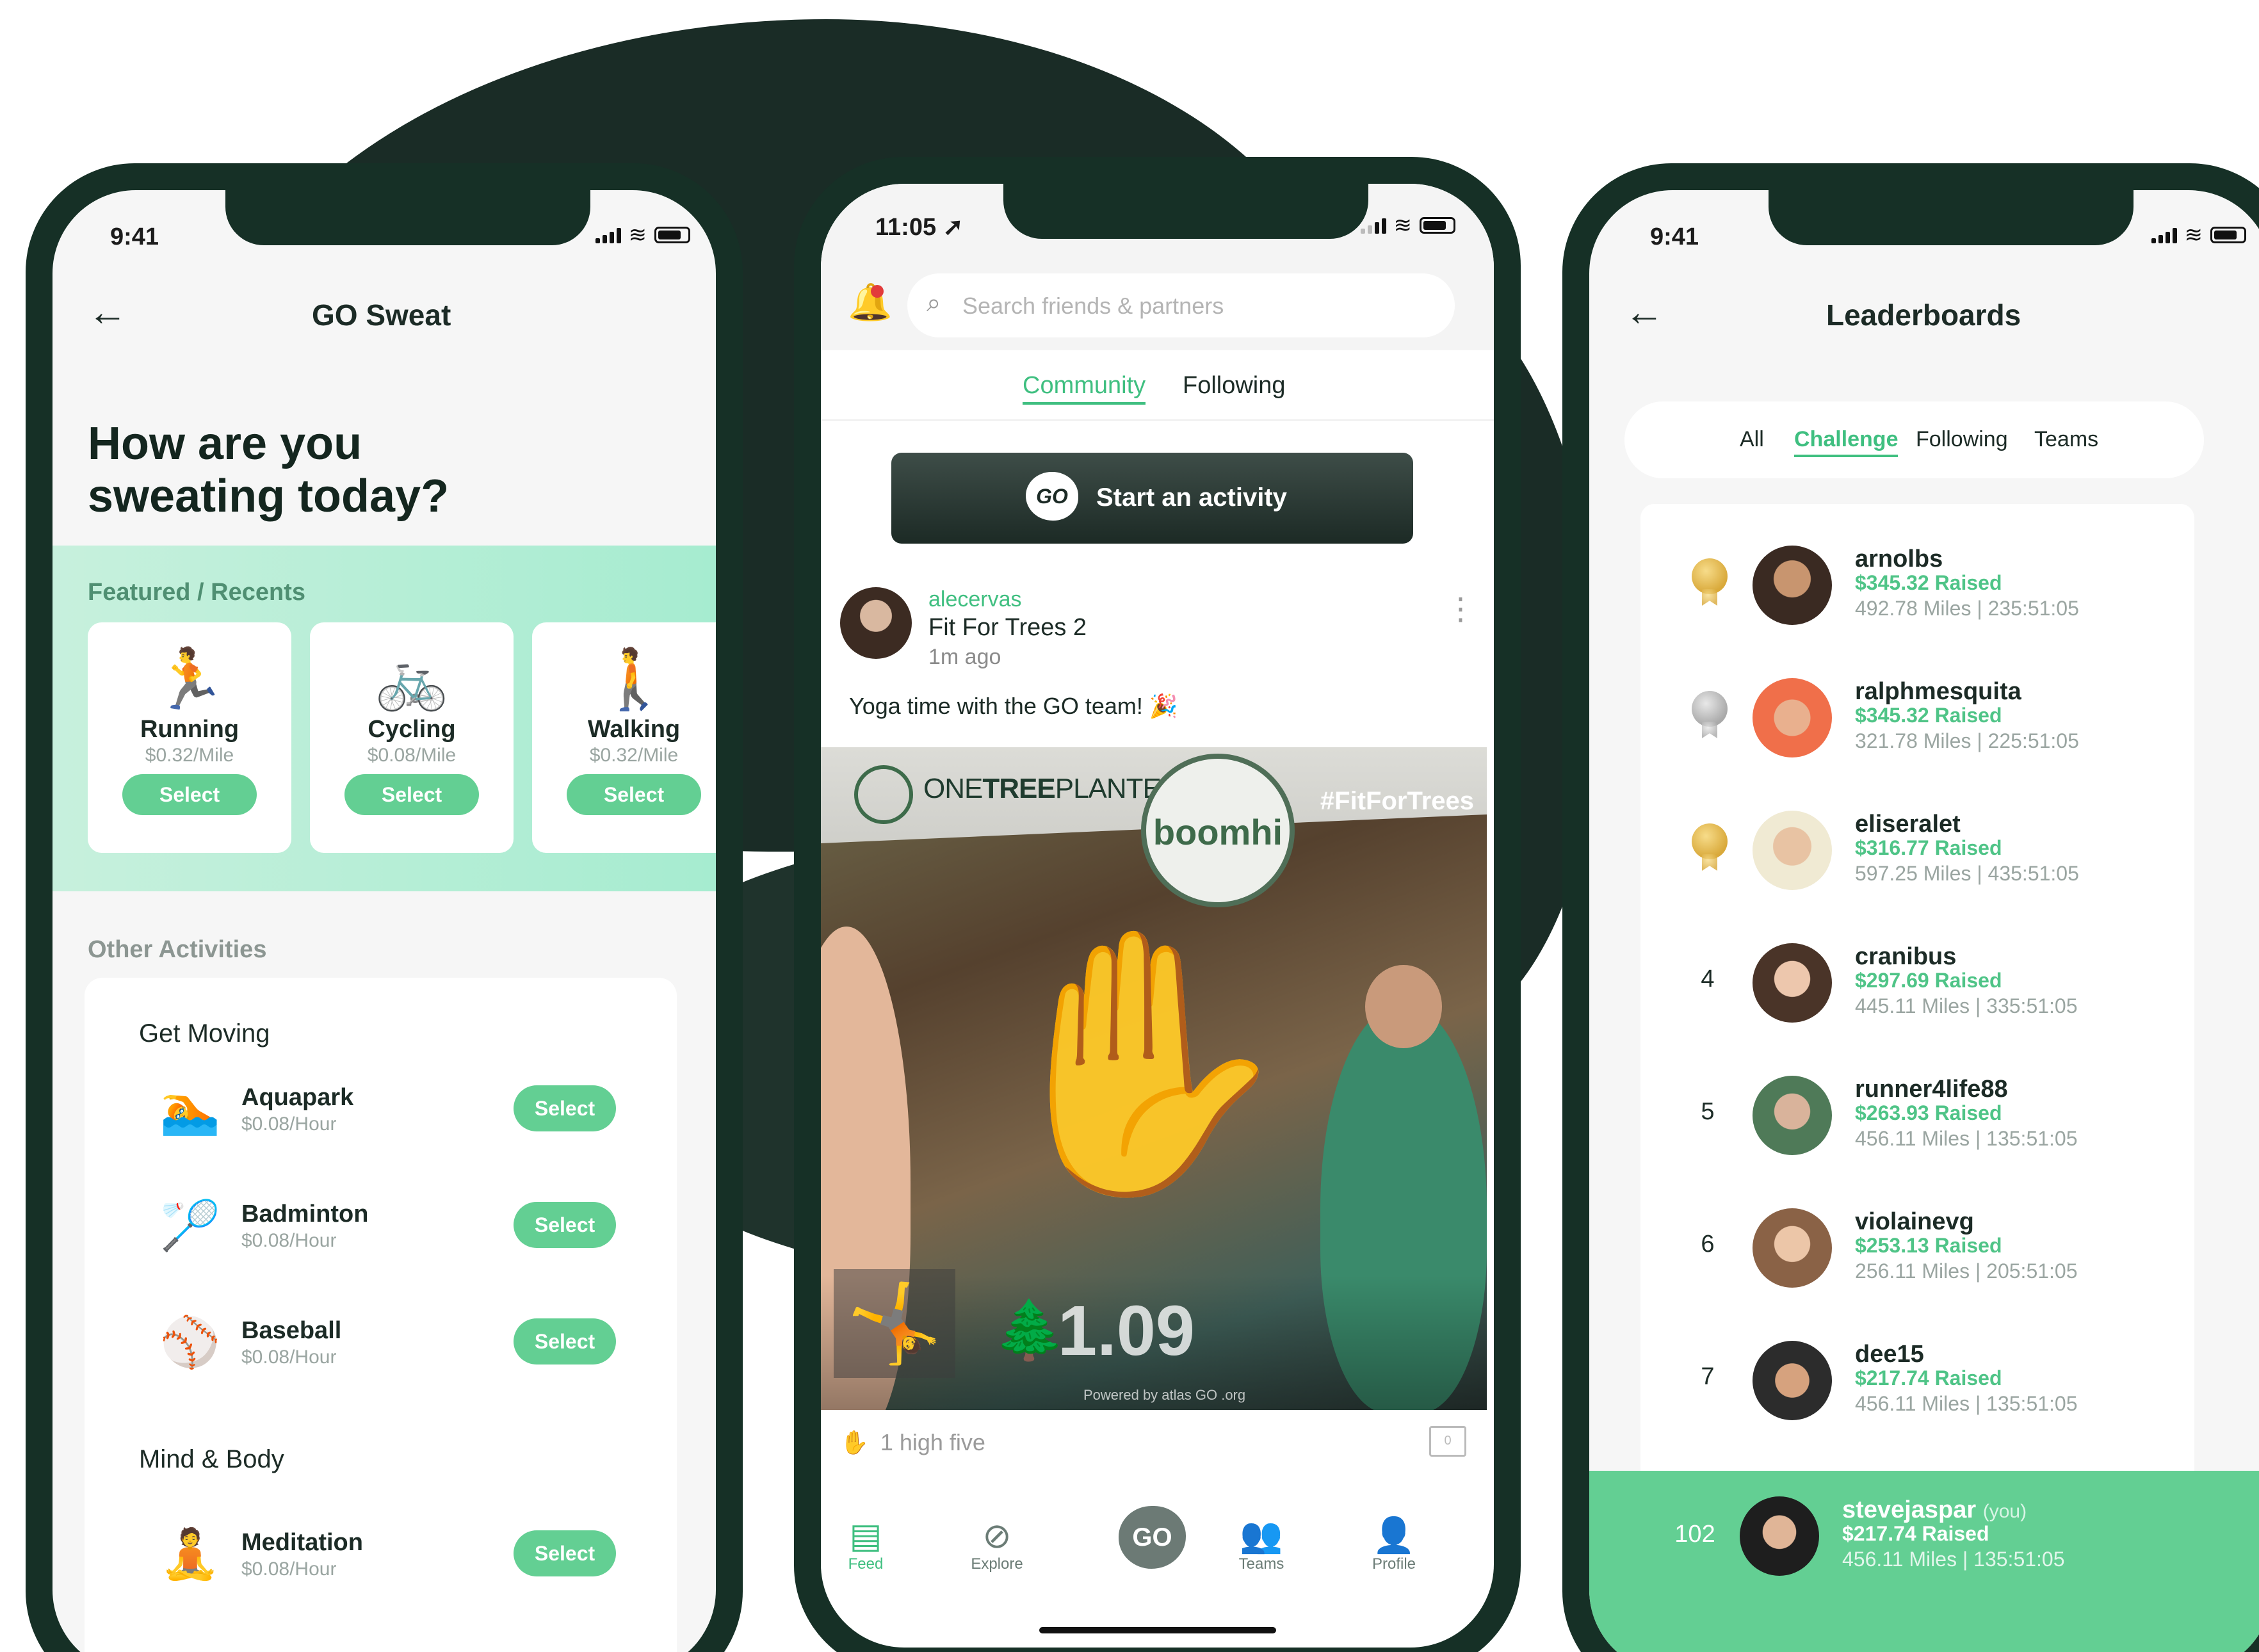 Image resolution: width=2259 pixels, height=1652 pixels. Describe the element at coordinates (919, 227) in the screenshot. I see `status-time: 11:05 ➚` at that location.